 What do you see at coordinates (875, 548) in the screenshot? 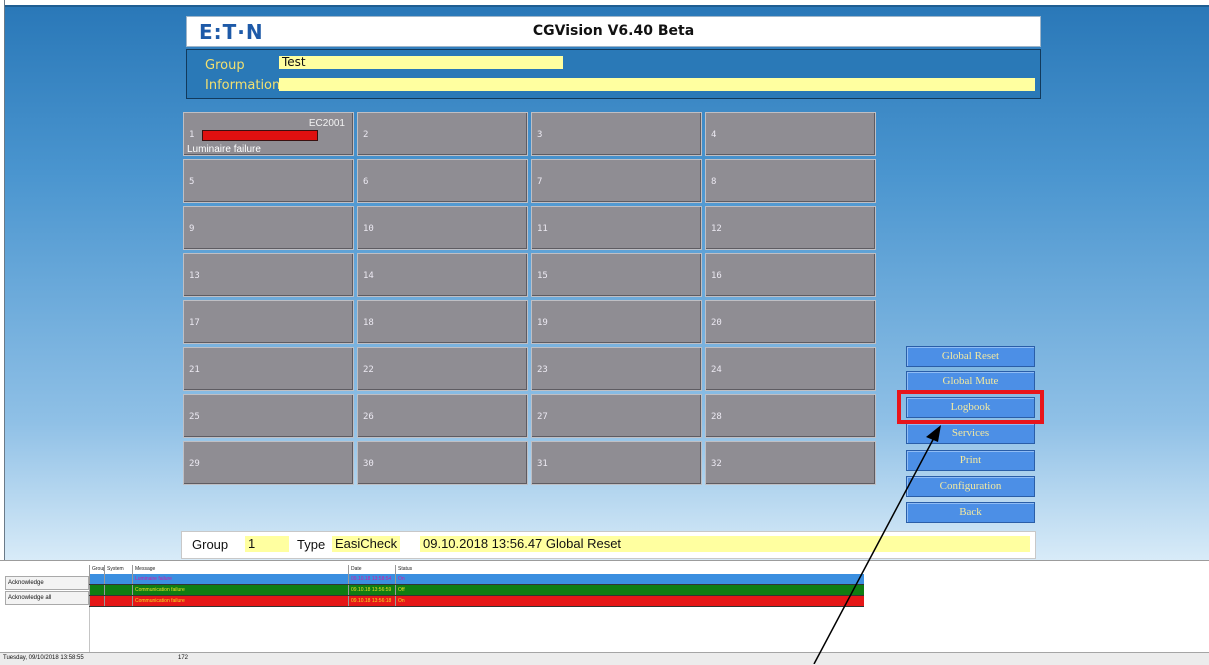
I see `arrow-line` at bounding box center [875, 548].